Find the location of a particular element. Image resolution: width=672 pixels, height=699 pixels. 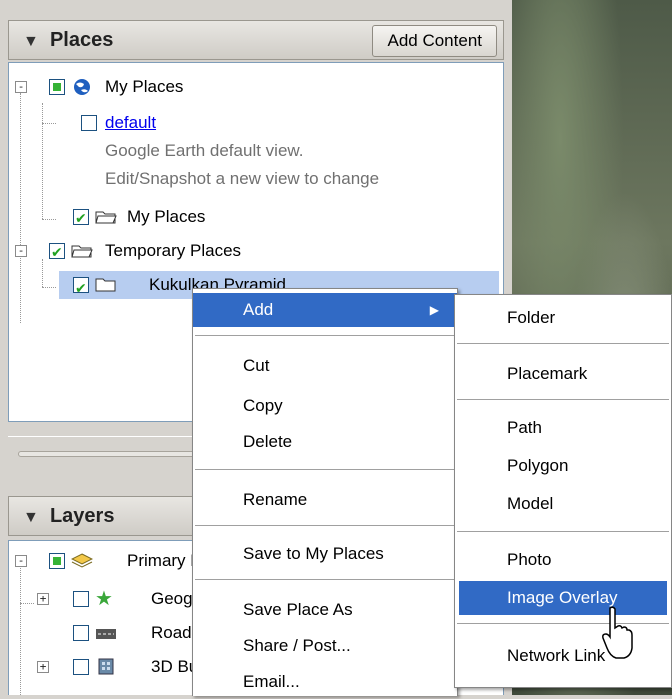

menu-item-add: Add ▶ is located at coordinates (325, 310).